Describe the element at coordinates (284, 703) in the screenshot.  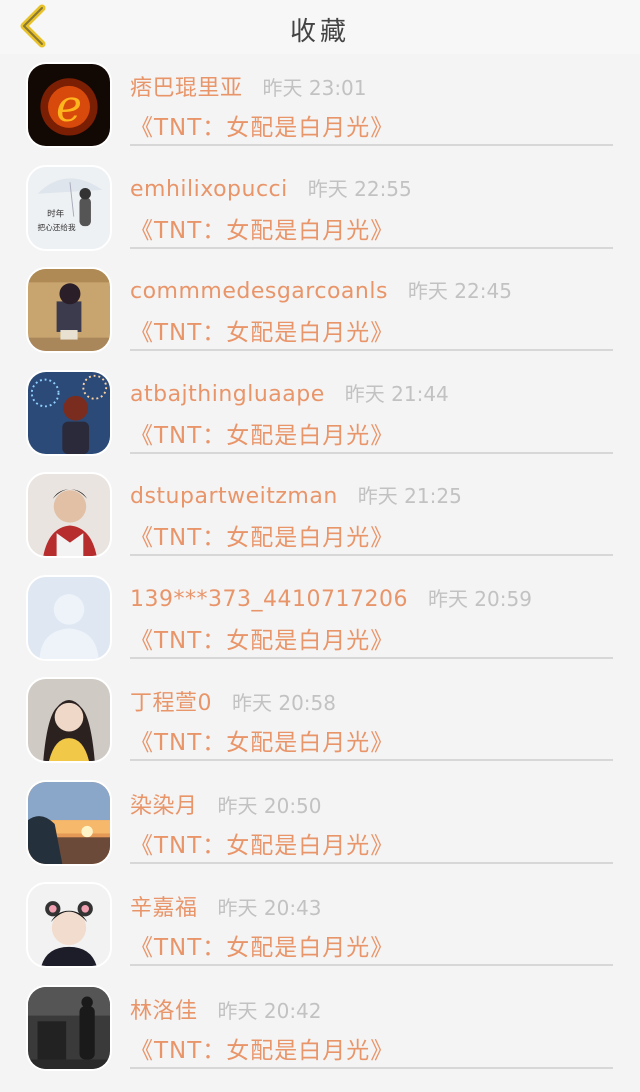
I see `timestamp: 昨天 20:58` at that location.